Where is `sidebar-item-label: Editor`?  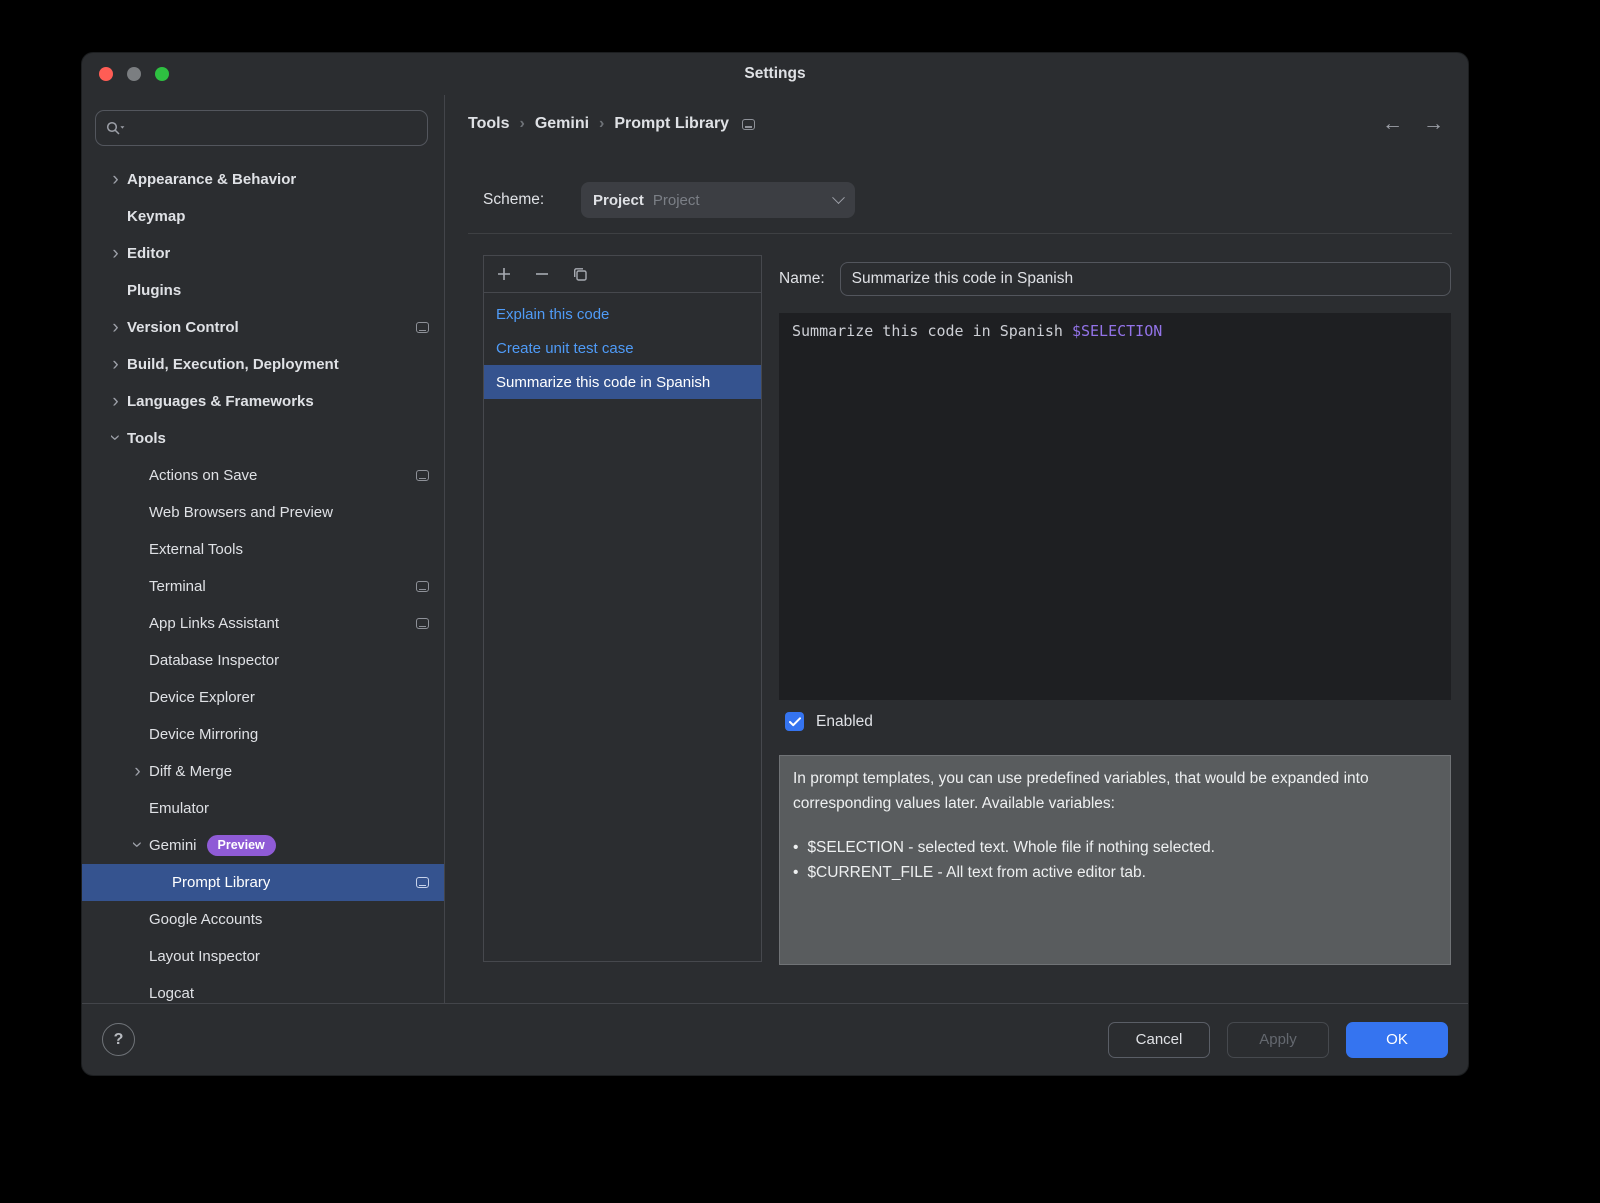 sidebar-item-label: Editor is located at coordinates (149, 253).